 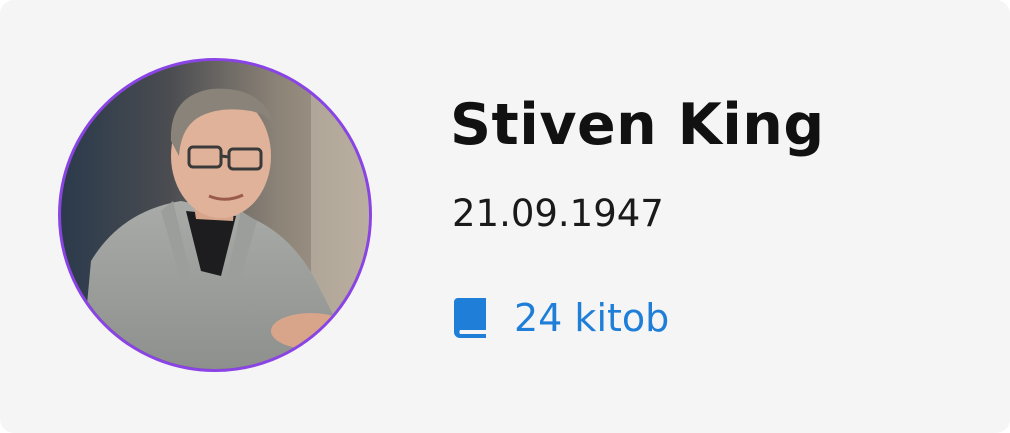 I want to click on author-birth-date: 21.09.1947, so click(x=558, y=213).